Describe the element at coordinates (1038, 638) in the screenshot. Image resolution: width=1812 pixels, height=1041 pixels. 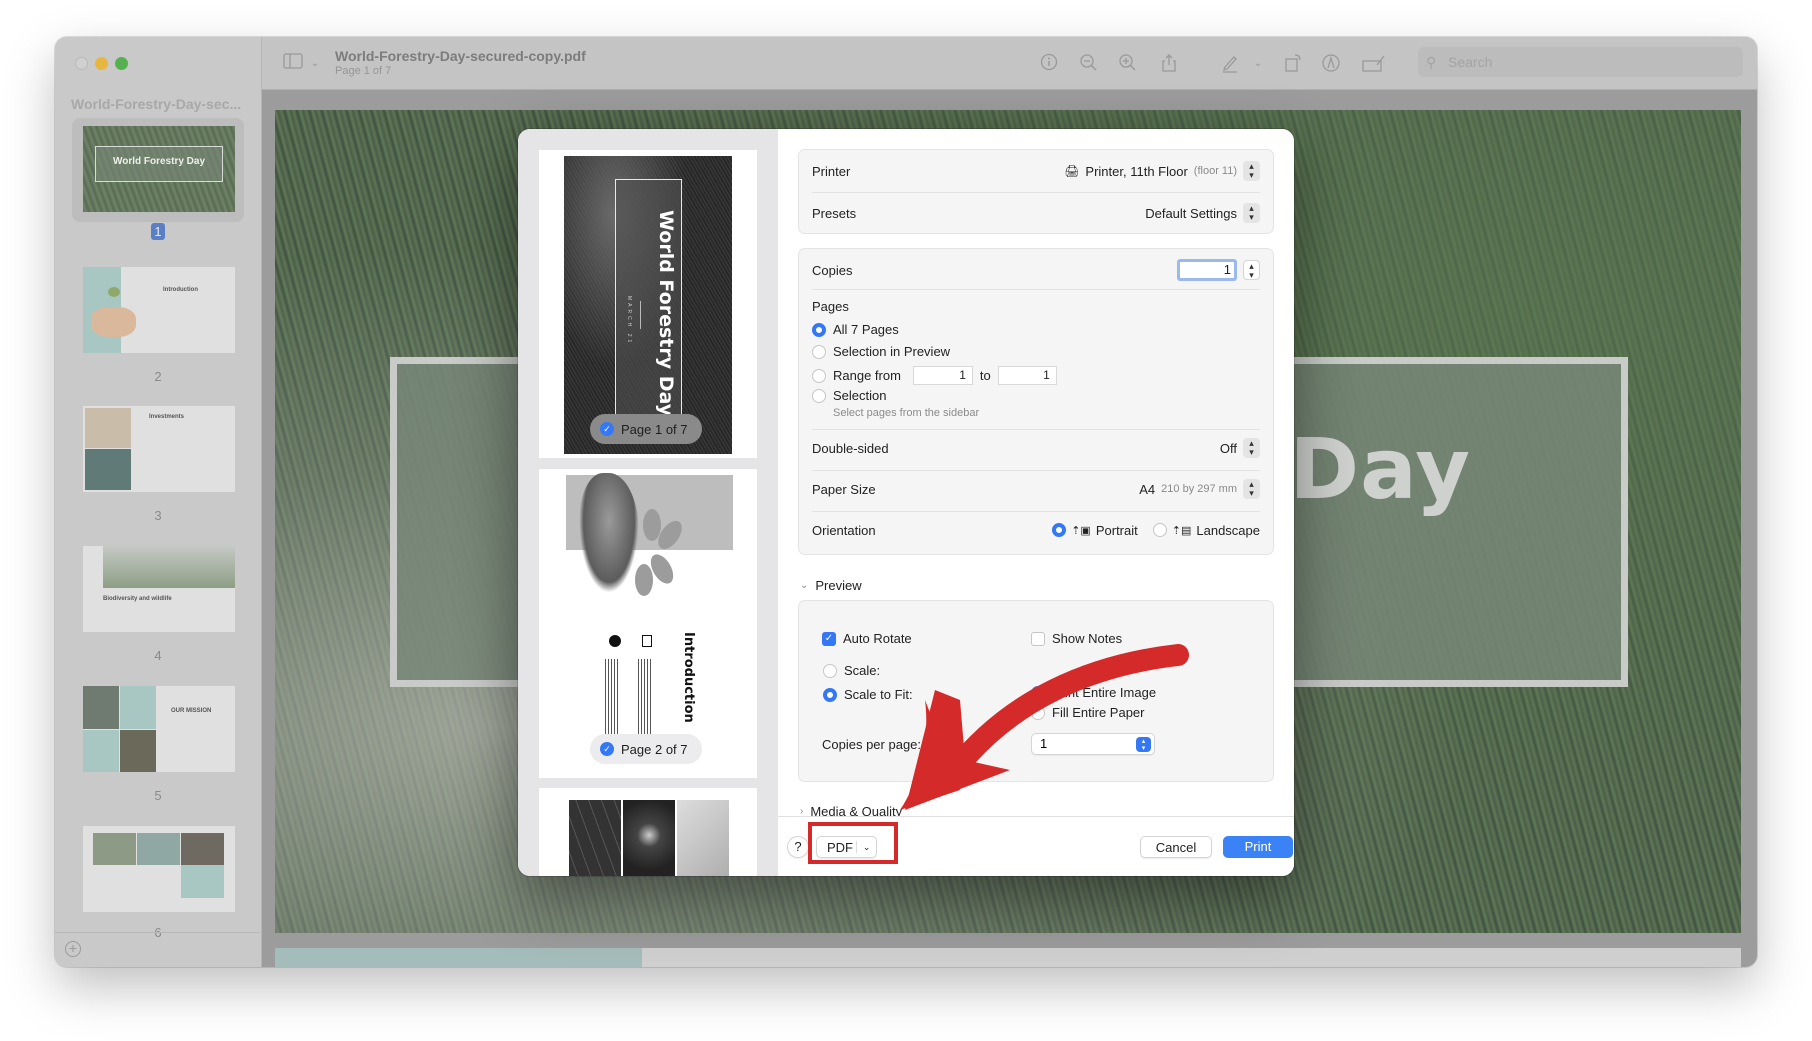
I see `checkbox` at that location.